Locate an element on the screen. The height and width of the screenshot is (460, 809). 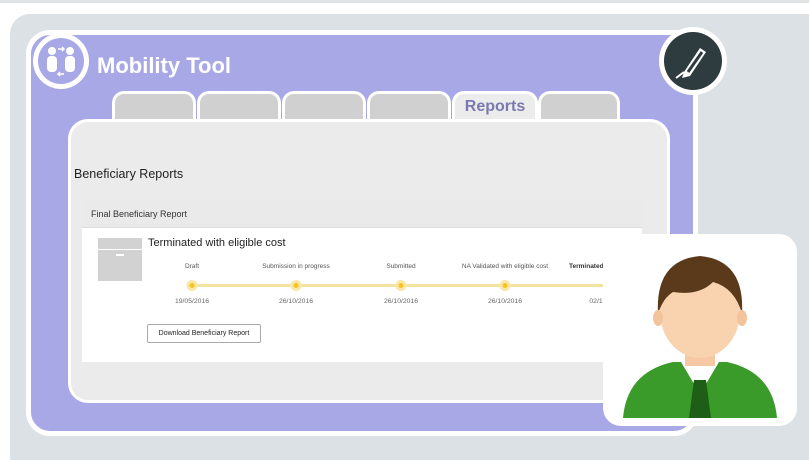
avatar-card is located at coordinates (700, 330).